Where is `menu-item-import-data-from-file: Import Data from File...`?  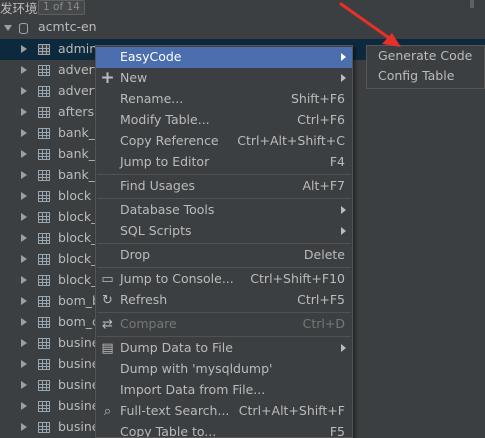
menu-item-import-data-from-file: Import Data from File... is located at coordinates (224, 390).